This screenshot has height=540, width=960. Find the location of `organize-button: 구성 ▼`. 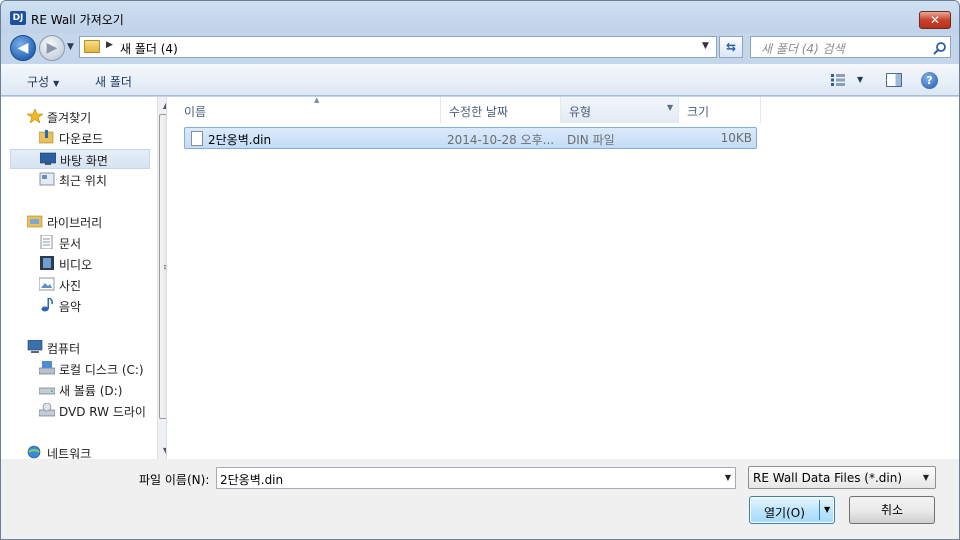

organize-button: 구성 ▼ is located at coordinates (43, 81).